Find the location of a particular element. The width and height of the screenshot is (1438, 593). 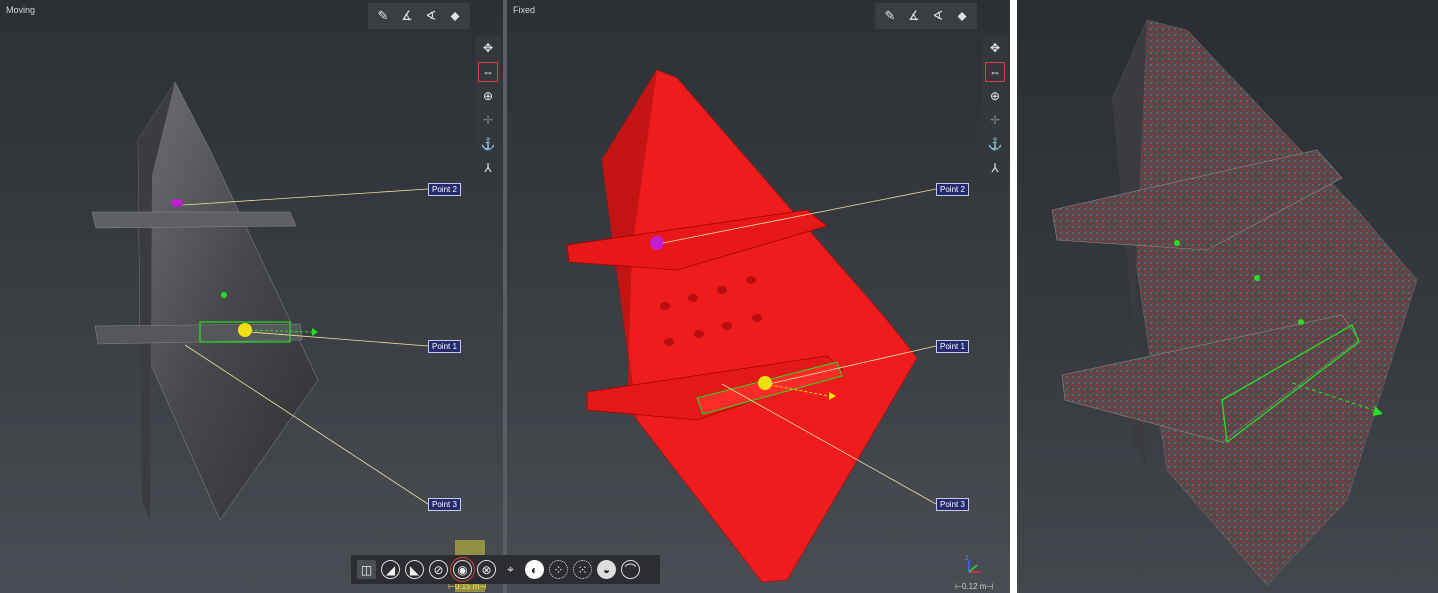

curve-icon: ⌒ is located at coordinates (630, 569).